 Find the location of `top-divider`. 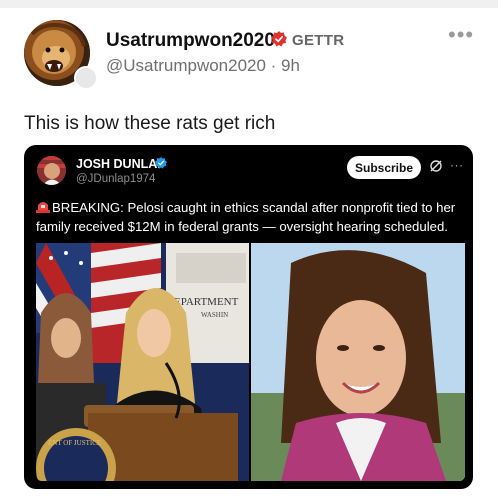

top-divider is located at coordinates (249, 4).